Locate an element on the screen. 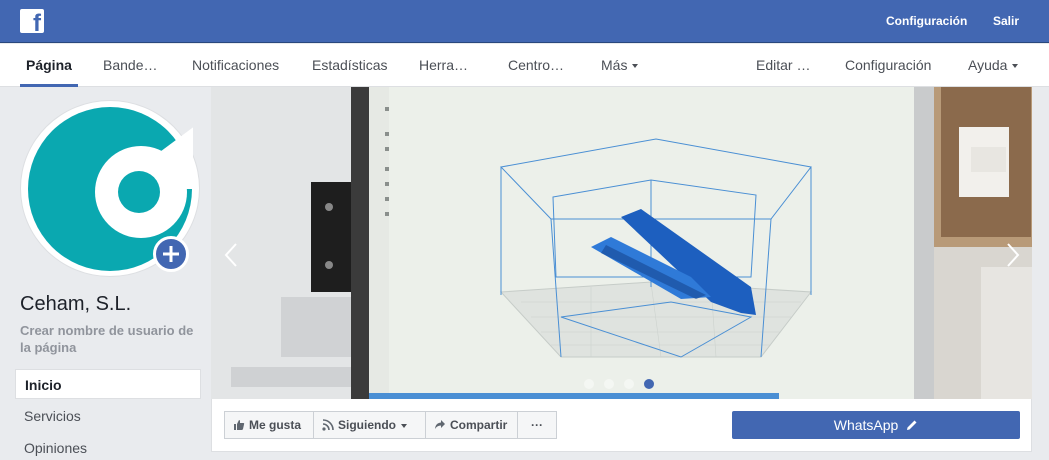 Image resolution: width=1049 pixels, height=460 pixels. more-options-button: ··· is located at coordinates (537, 425).